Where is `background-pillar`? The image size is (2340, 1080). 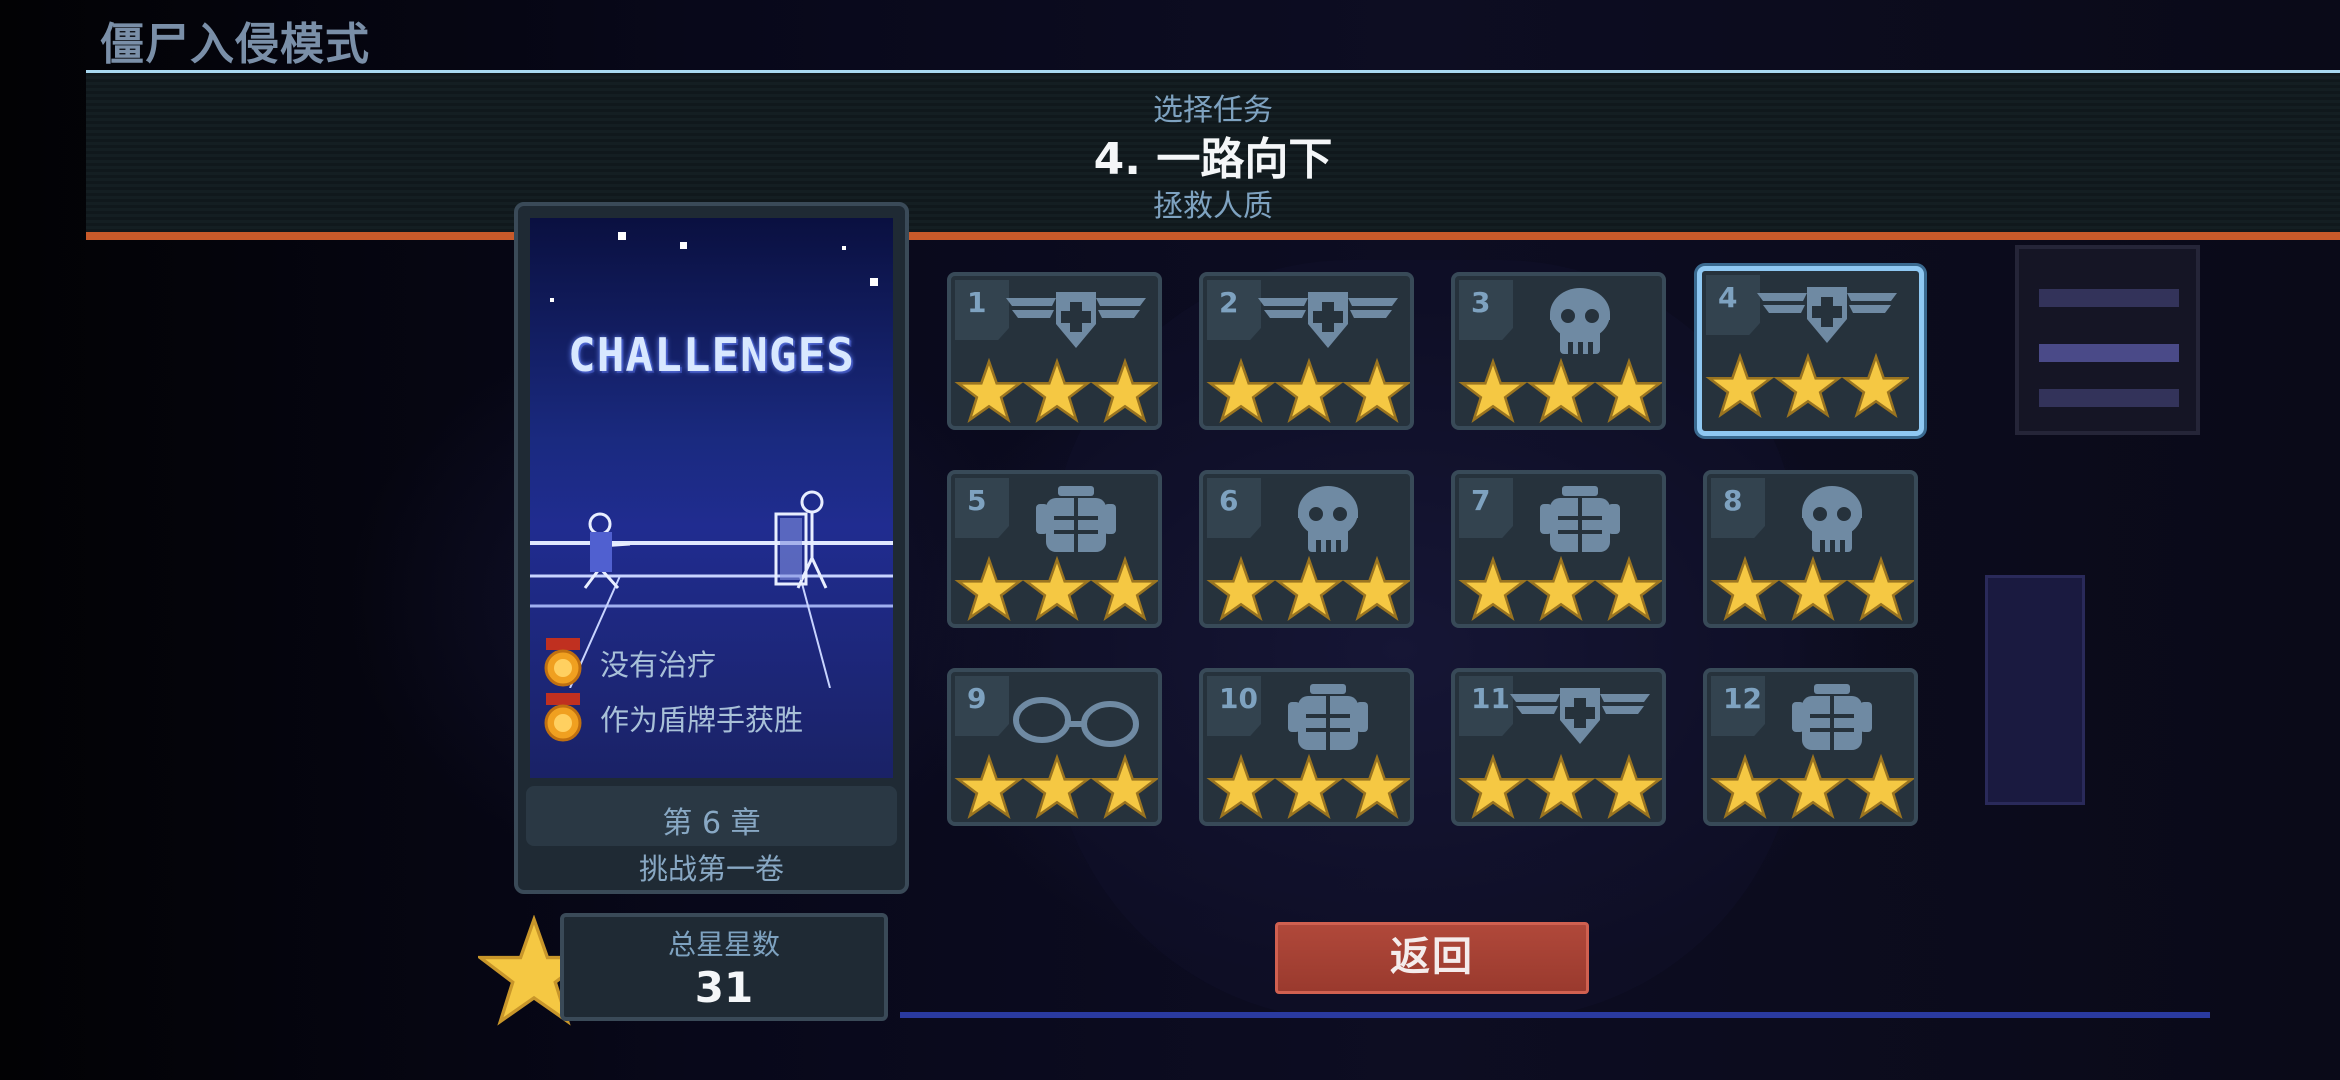 background-pillar is located at coordinates (2035, 690).